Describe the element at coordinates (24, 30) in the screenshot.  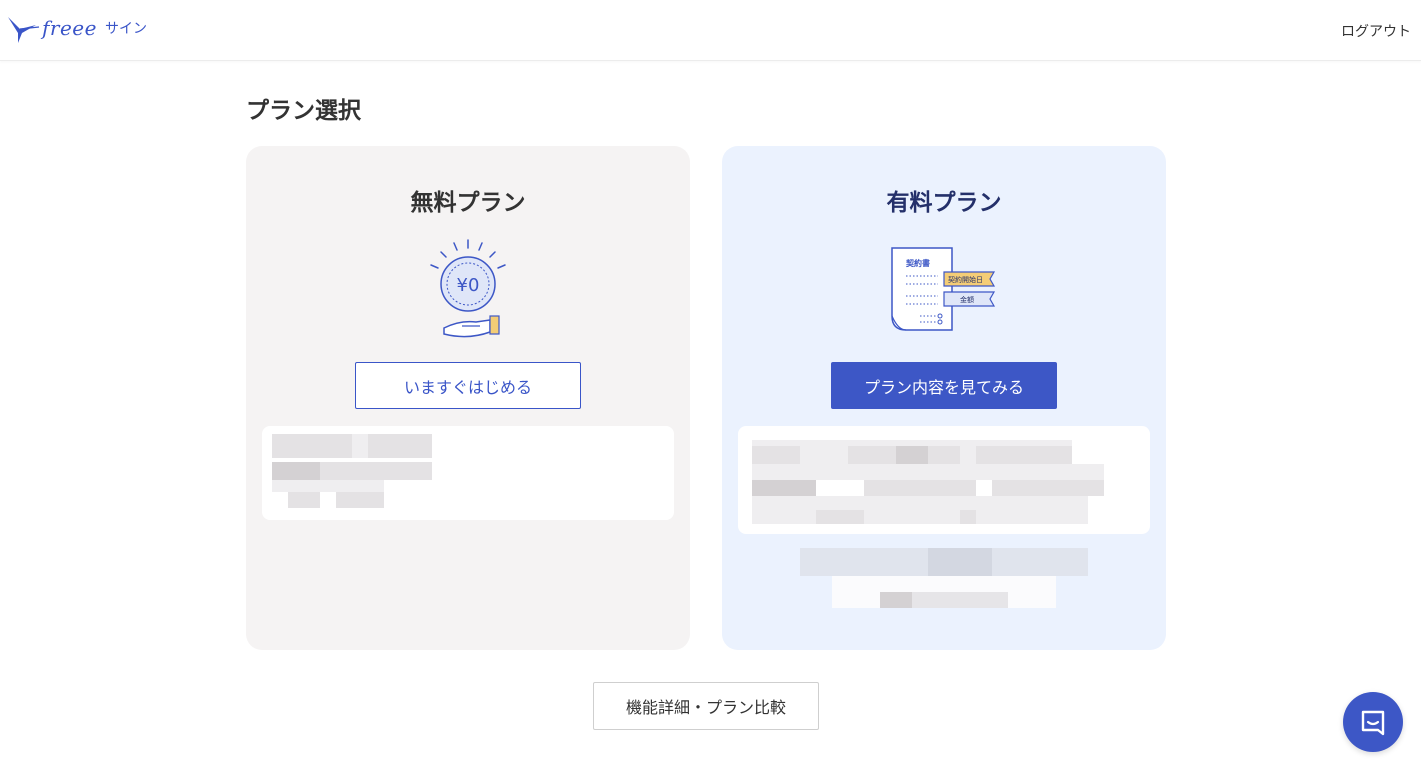
I see `bird-logo-icon` at that location.